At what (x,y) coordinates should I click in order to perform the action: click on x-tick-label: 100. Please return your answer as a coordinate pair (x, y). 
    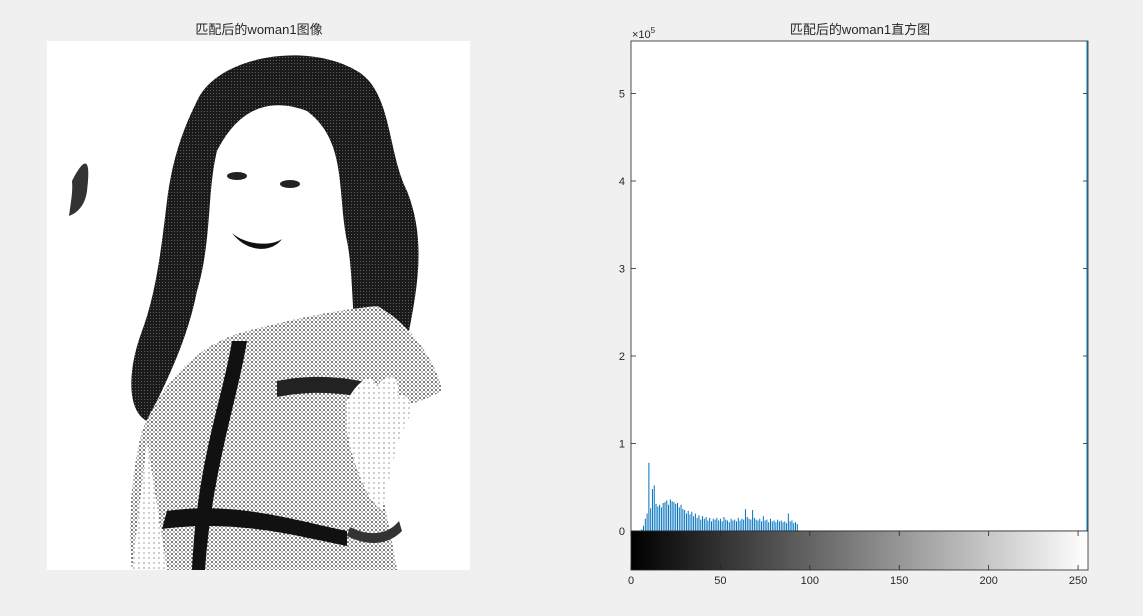
    Looking at the image, I should click on (810, 581).